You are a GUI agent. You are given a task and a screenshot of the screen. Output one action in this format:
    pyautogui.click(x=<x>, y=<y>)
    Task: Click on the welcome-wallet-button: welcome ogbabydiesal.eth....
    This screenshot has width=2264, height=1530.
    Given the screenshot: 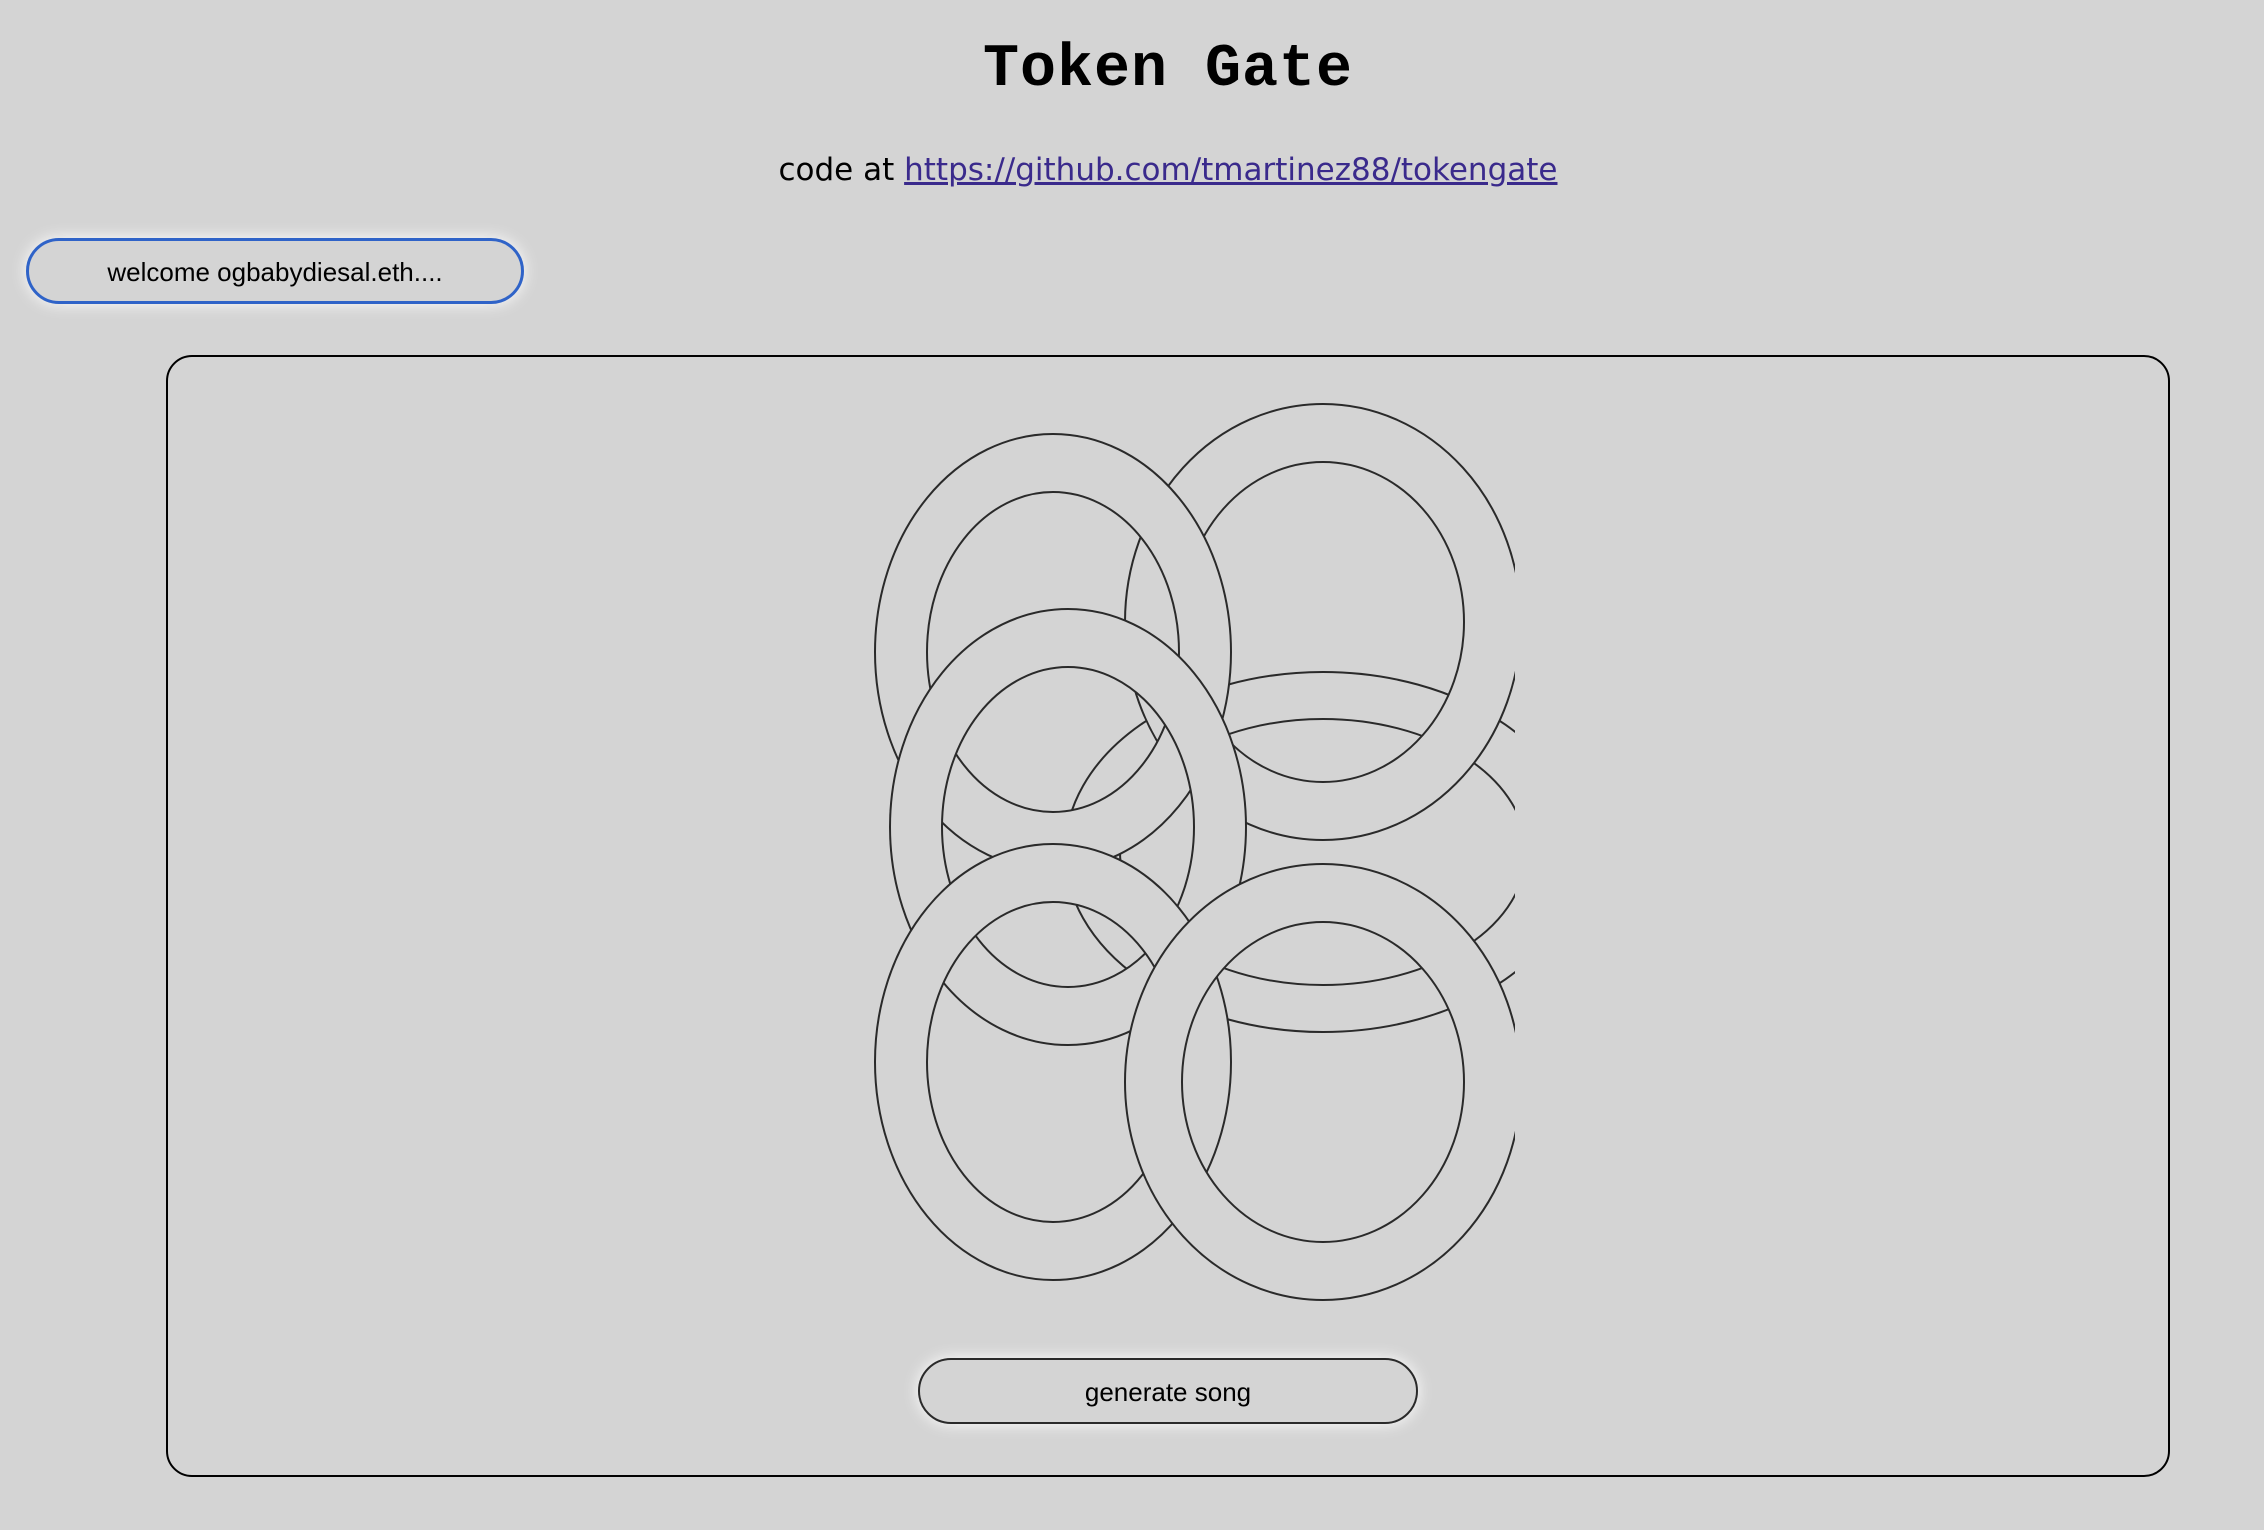 What is the action you would take?
    pyautogui.click(x=275, y=271)
    